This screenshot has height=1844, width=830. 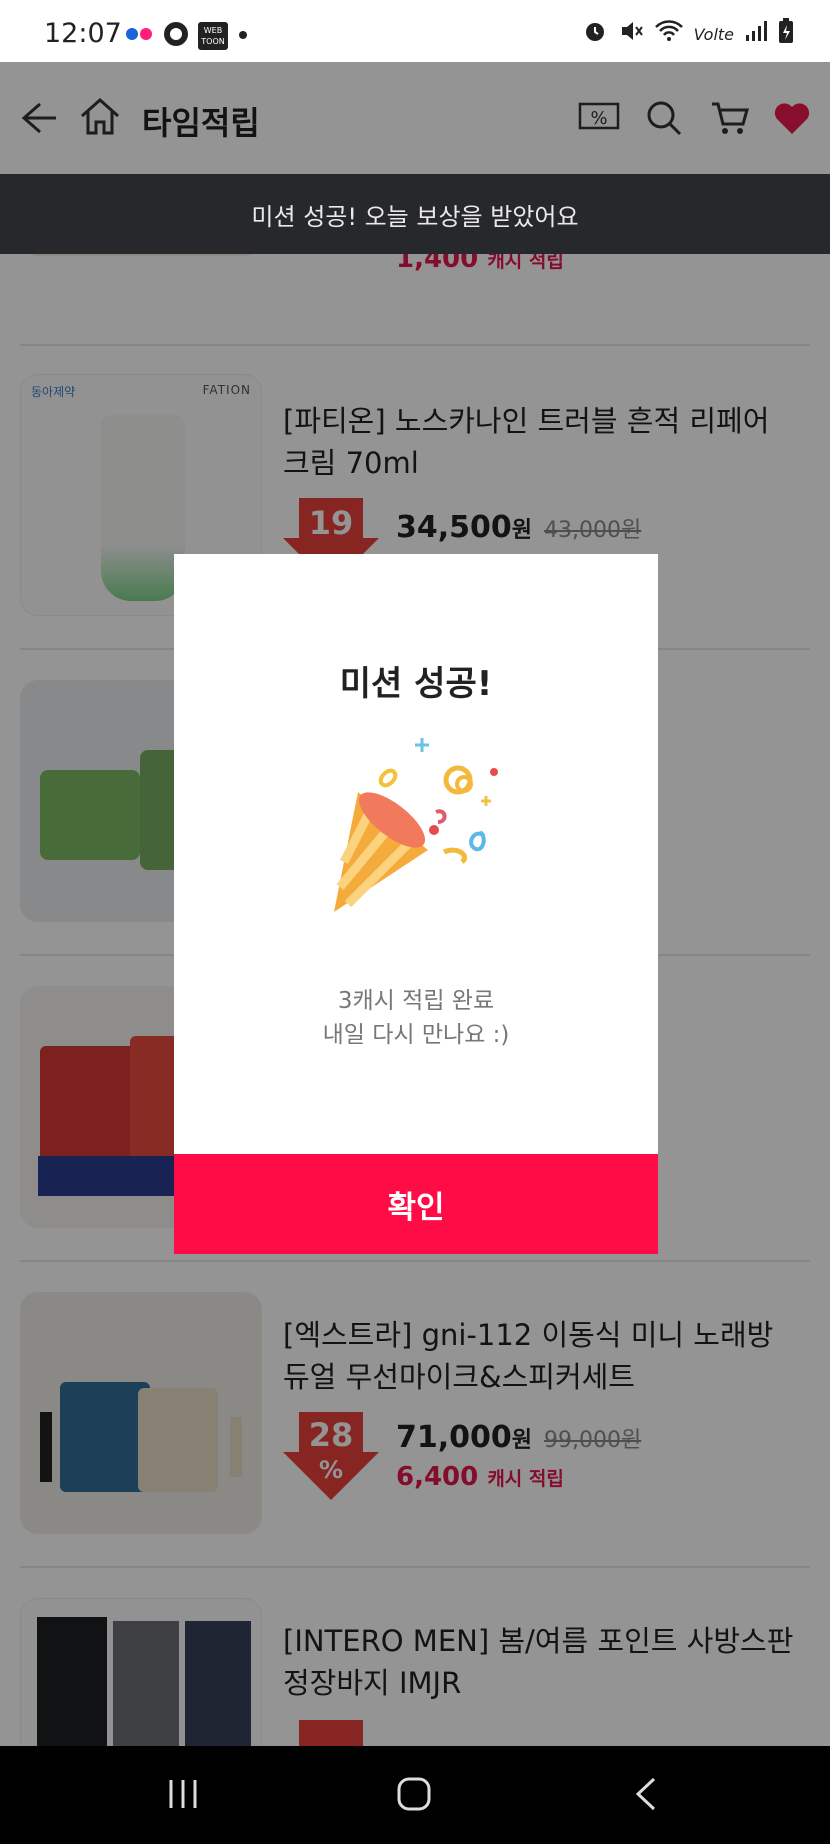 I want to click on flickr-icon, so click(x=139, y=36).